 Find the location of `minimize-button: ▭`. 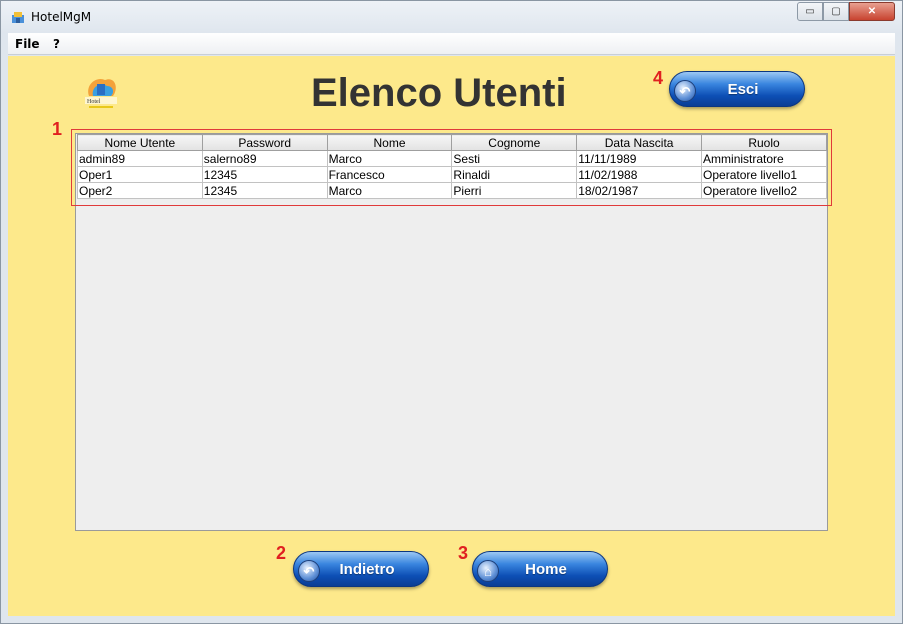

minimize-button: ▭ is located at coordinates (810, 11).